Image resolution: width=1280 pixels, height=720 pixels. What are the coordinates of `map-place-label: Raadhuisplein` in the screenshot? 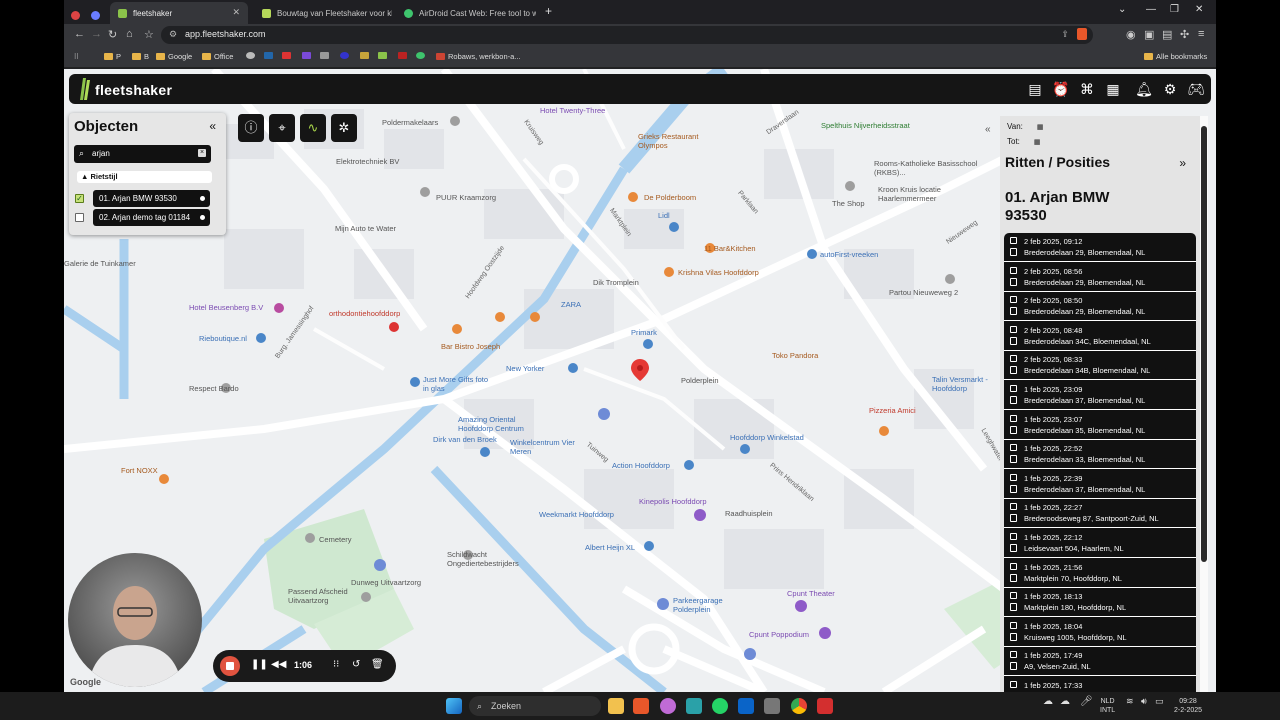 It's located at (749, 513).